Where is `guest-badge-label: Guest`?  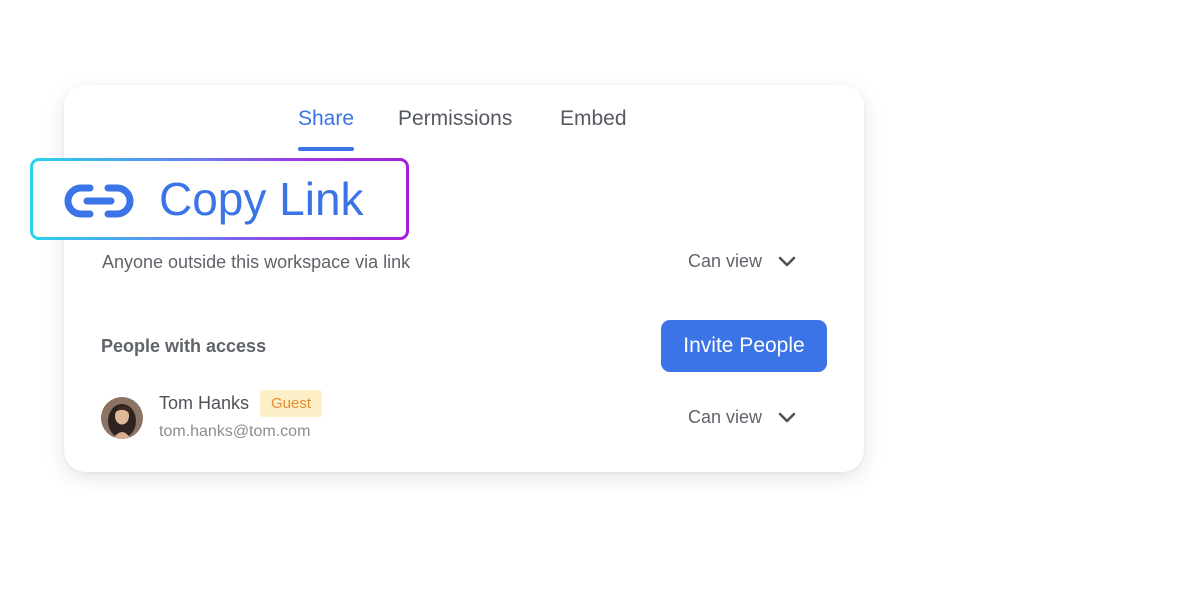
guest-badge-label: Guest is located at coordinates (291, 403).